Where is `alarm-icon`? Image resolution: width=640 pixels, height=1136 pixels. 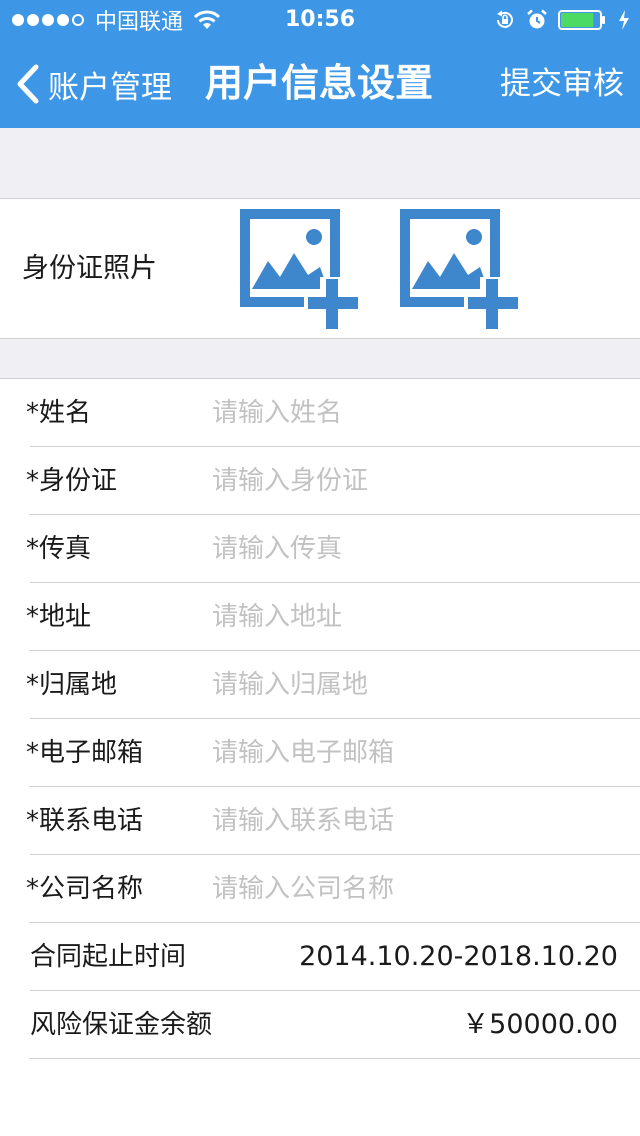
alarm-icon is located at coordinates (537, 19).